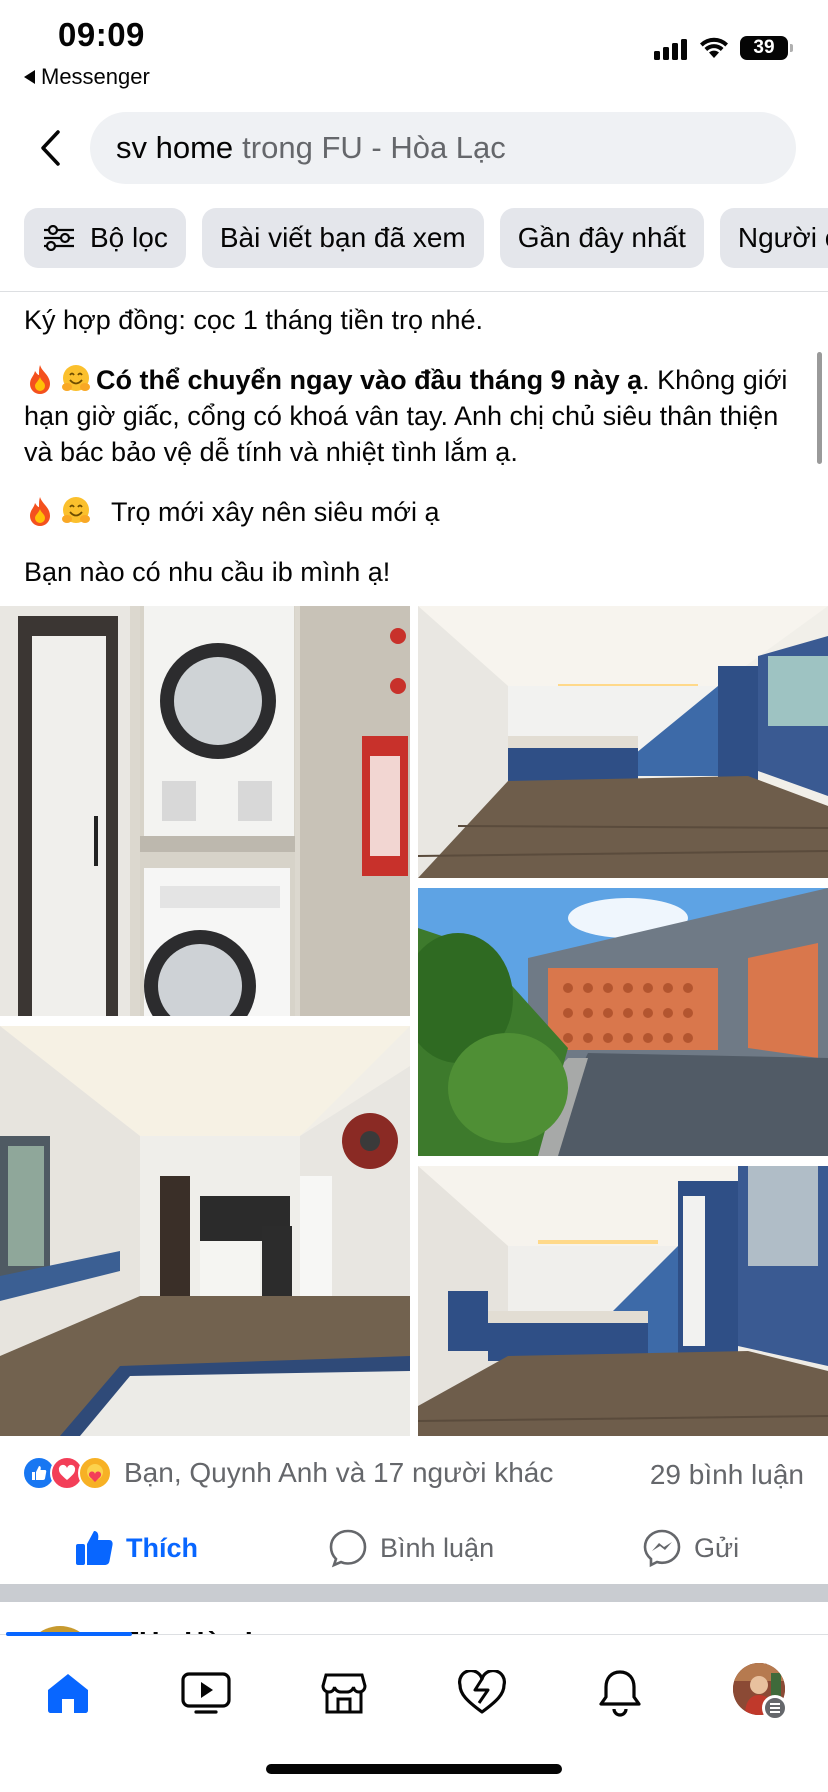  I want to click on marketplace-icon, so click(344, 1693).